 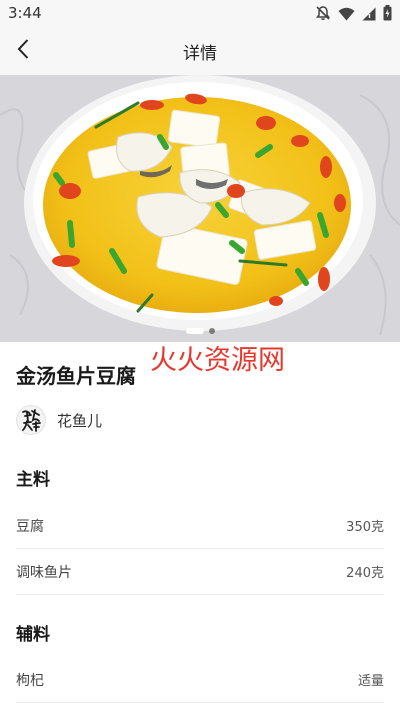 I want to click on carousel-indicator, so click(x=200, y=331).